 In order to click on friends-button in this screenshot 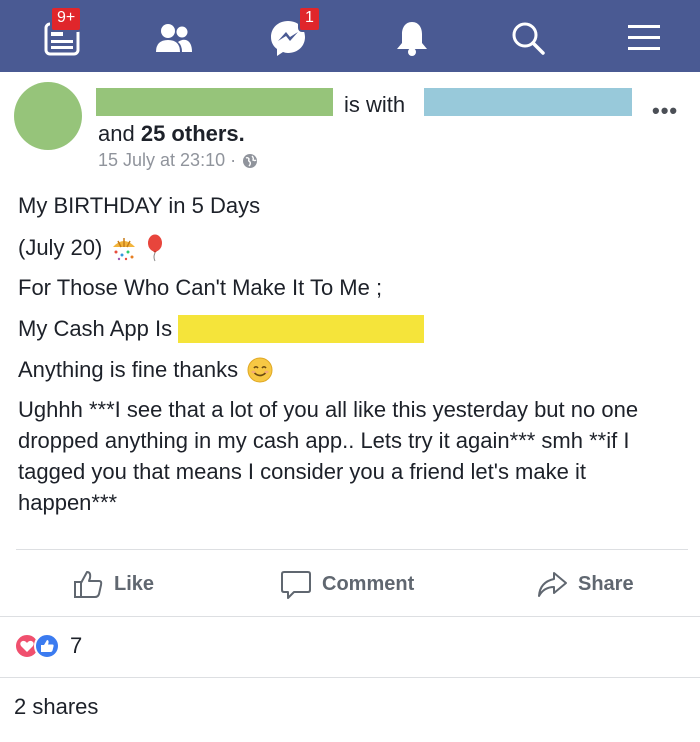, I will do `click(174, 38)`.